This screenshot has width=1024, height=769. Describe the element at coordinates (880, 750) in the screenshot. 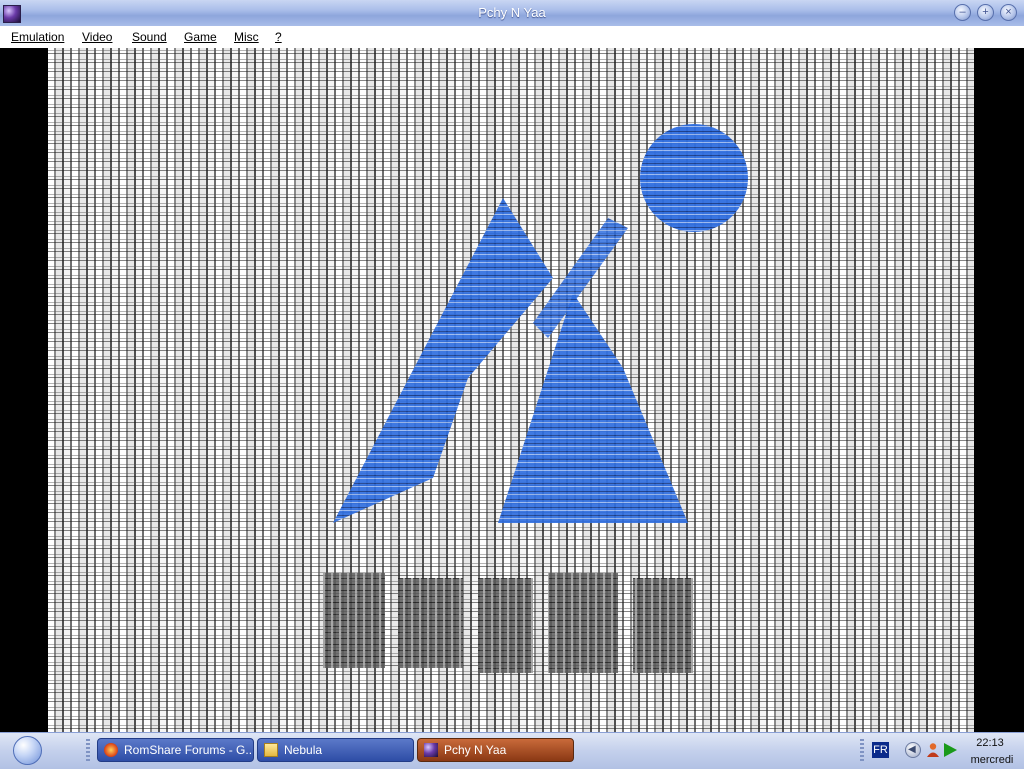

I see `language-indicator: FR` at that location.